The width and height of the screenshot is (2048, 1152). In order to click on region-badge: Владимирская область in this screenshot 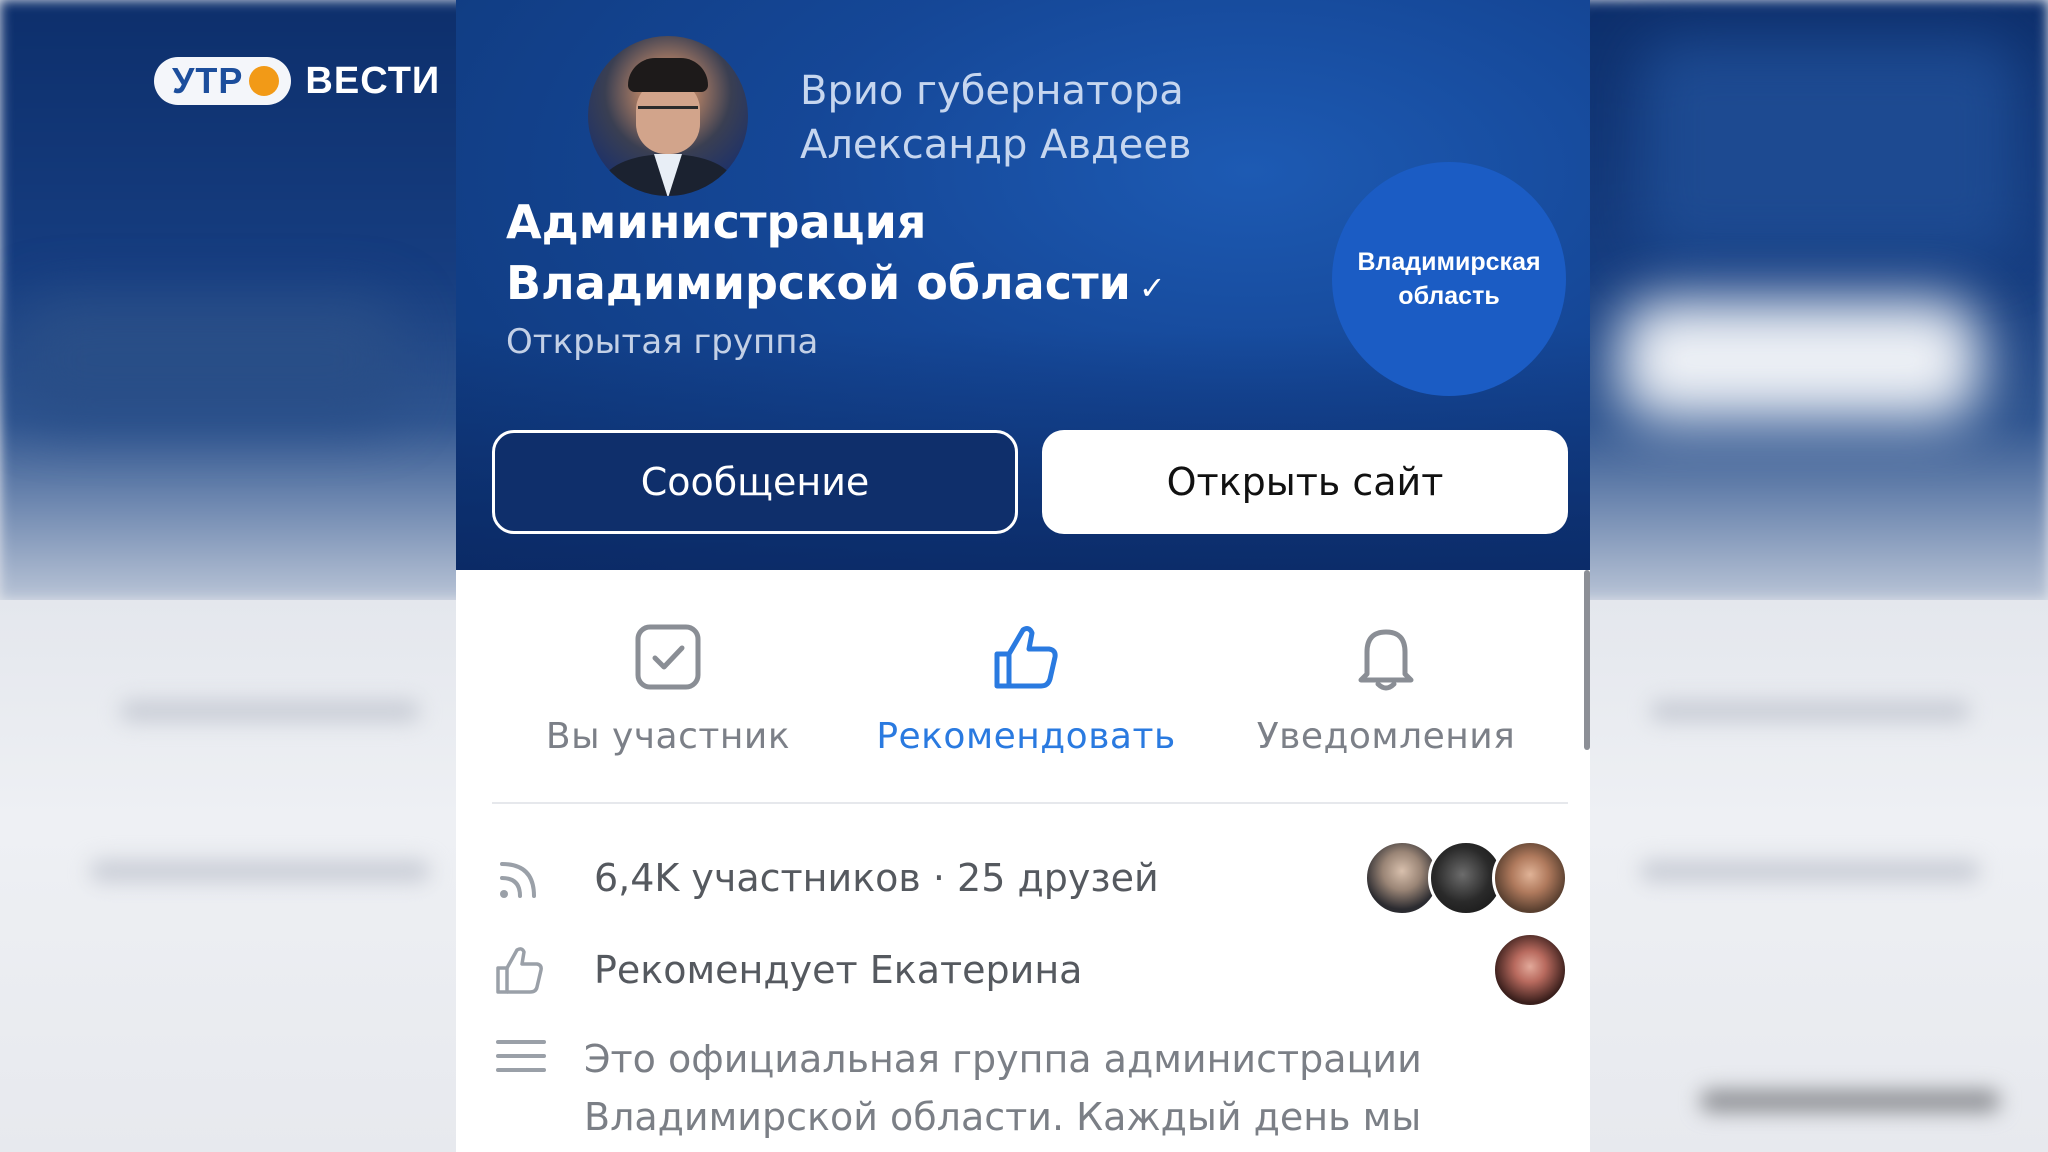, I will do `click(1449, 279)`.